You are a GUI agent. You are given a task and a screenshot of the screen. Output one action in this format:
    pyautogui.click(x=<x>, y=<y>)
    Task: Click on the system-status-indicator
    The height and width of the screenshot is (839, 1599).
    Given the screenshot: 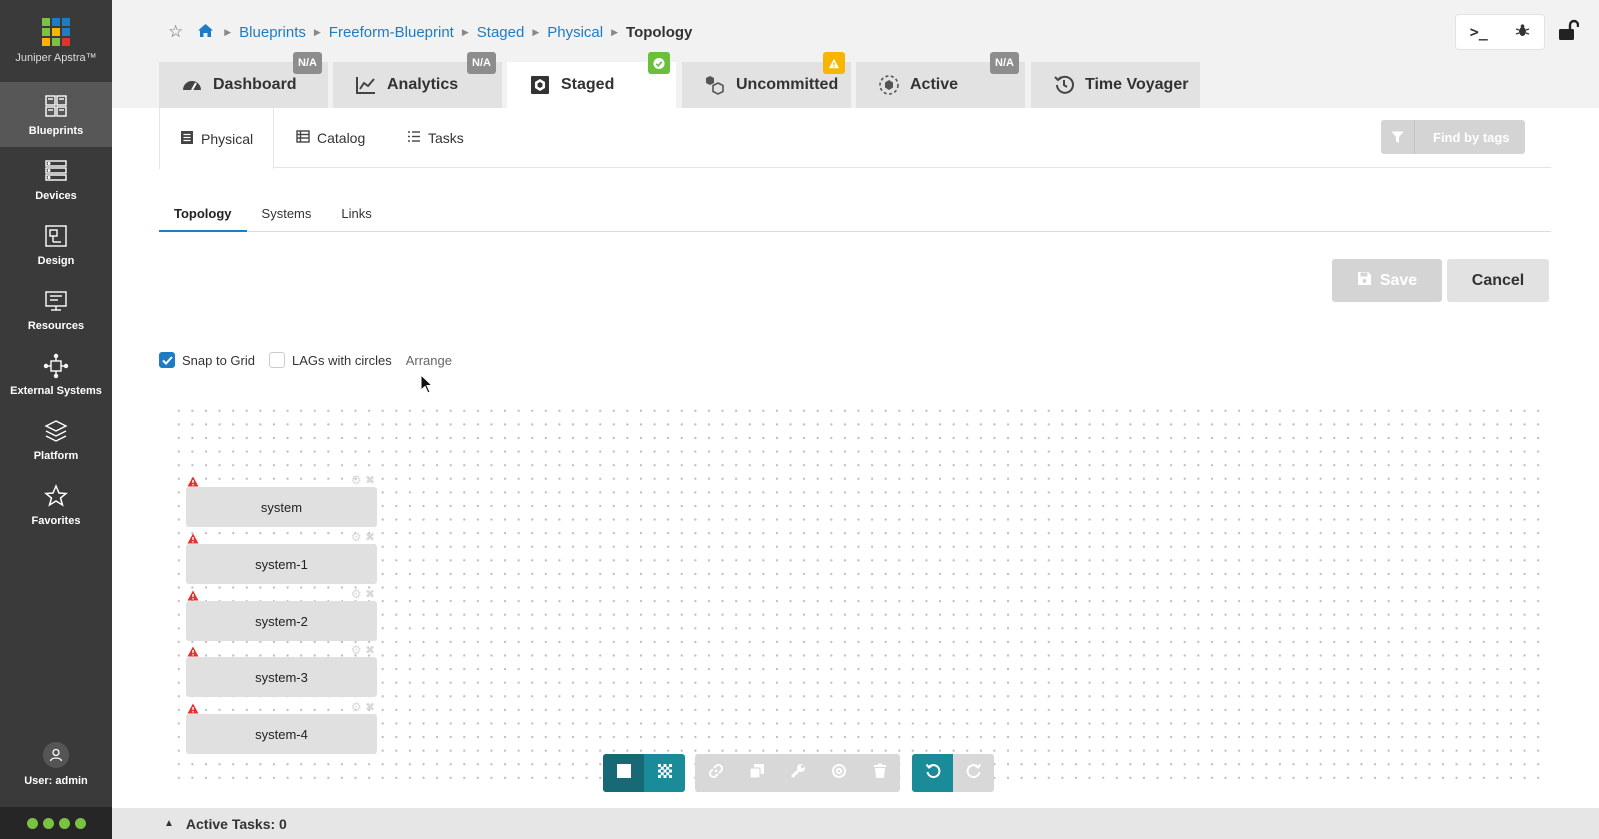 What is the action you would take?
    pyautogui.click(x=56, y=823)
    